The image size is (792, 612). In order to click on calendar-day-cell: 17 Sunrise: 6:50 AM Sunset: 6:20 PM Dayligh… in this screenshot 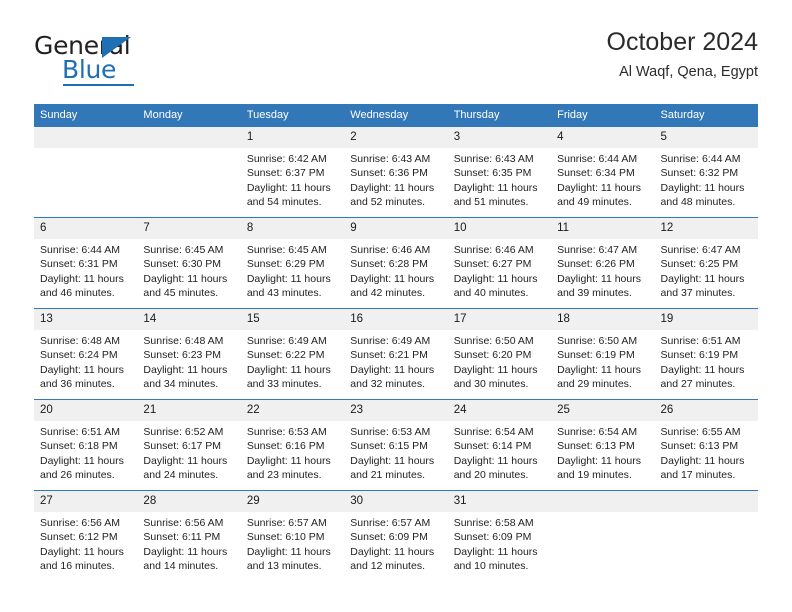, I will do `click(499, 354)`.